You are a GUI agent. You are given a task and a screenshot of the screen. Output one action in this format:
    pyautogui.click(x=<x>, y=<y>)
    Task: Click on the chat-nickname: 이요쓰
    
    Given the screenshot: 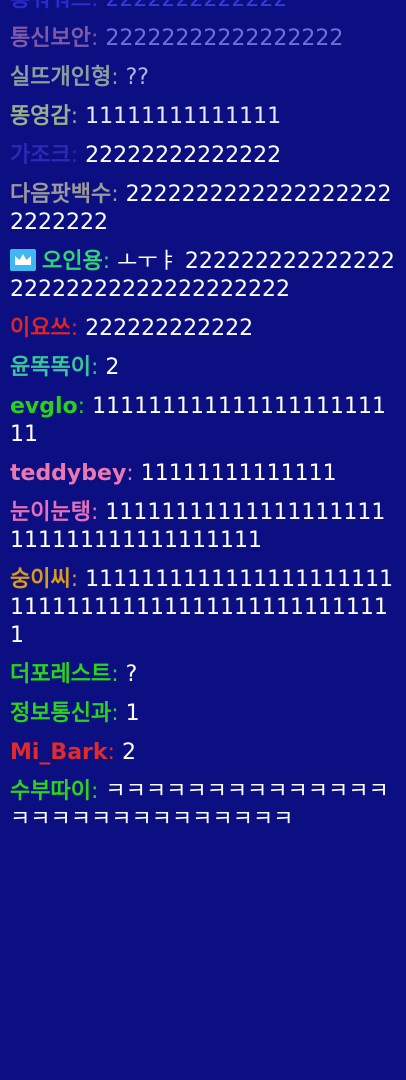 What is the action you would take?
    pyautogui.click(x=40, y=328)
    